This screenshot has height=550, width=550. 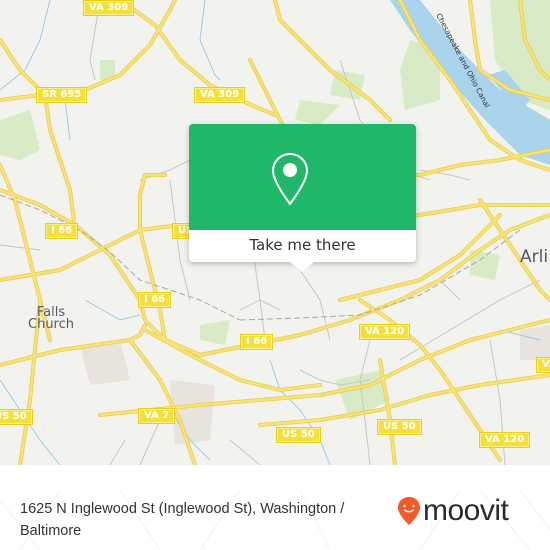 I want to click on map-pin-icon, so click(x=290, y=179).